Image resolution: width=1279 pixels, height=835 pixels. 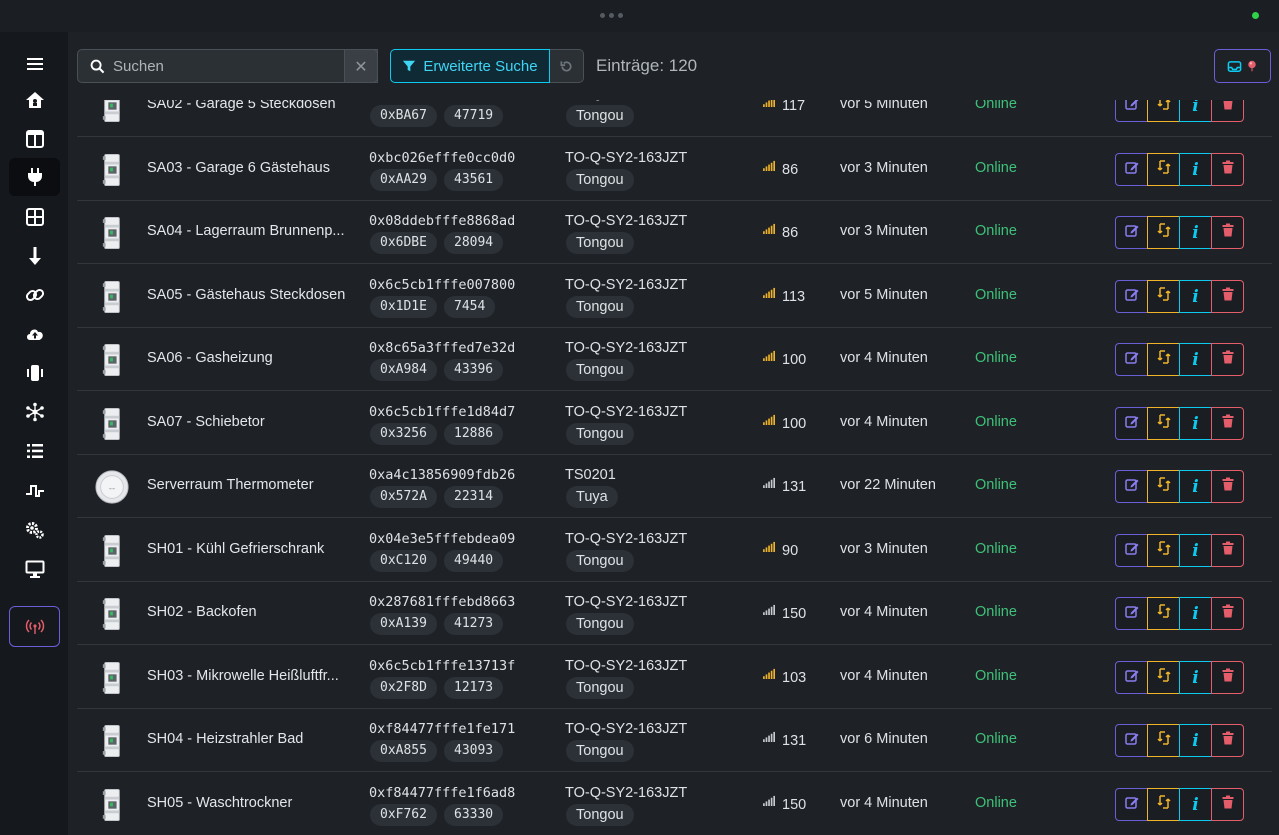 I want to click on advanced-search-button: Erweiterte Suche, so click(x=470, y=66).